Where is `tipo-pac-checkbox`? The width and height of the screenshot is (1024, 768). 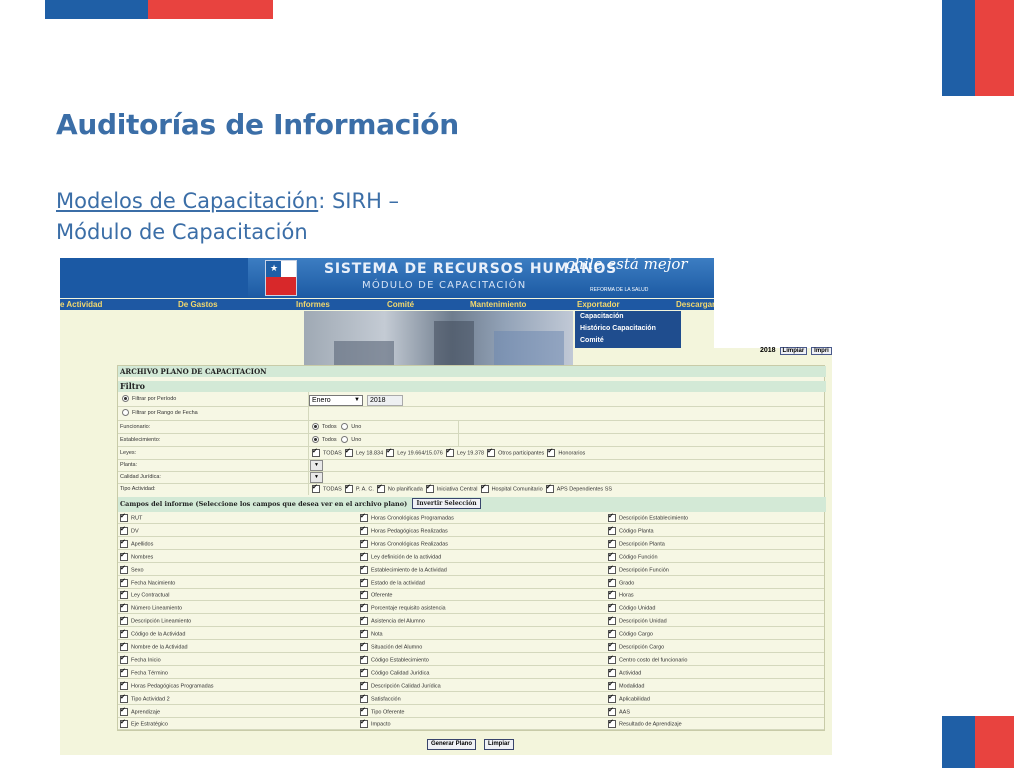
tipo-pac-checkbox is located at coordinates (348, 488).